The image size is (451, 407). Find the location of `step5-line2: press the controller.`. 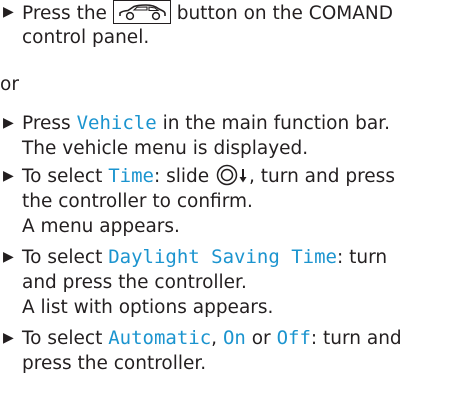

step5-line2: press the controller. is located at coordinates (114, 363).